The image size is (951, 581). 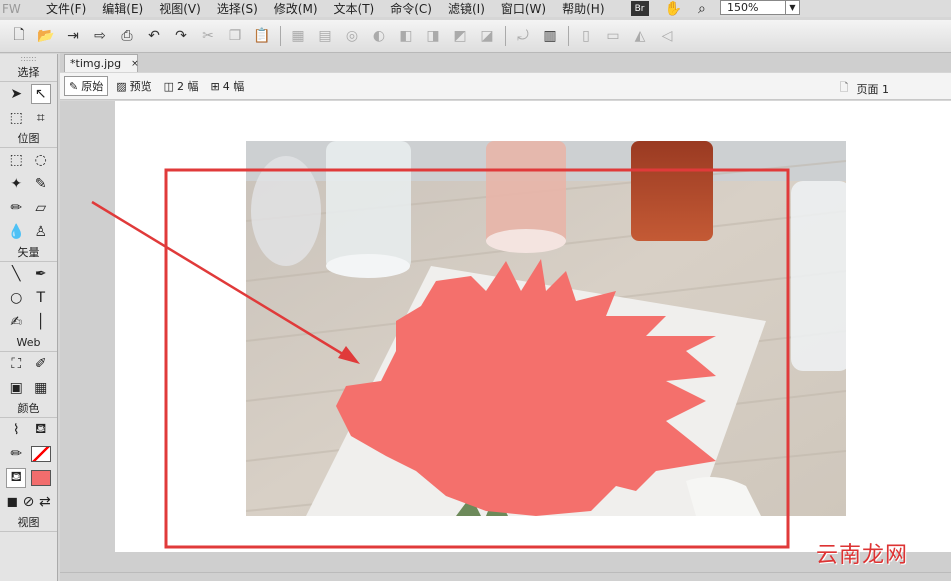 I want to click on tools-section-colors: 颜色, so click(x=28, y=409).